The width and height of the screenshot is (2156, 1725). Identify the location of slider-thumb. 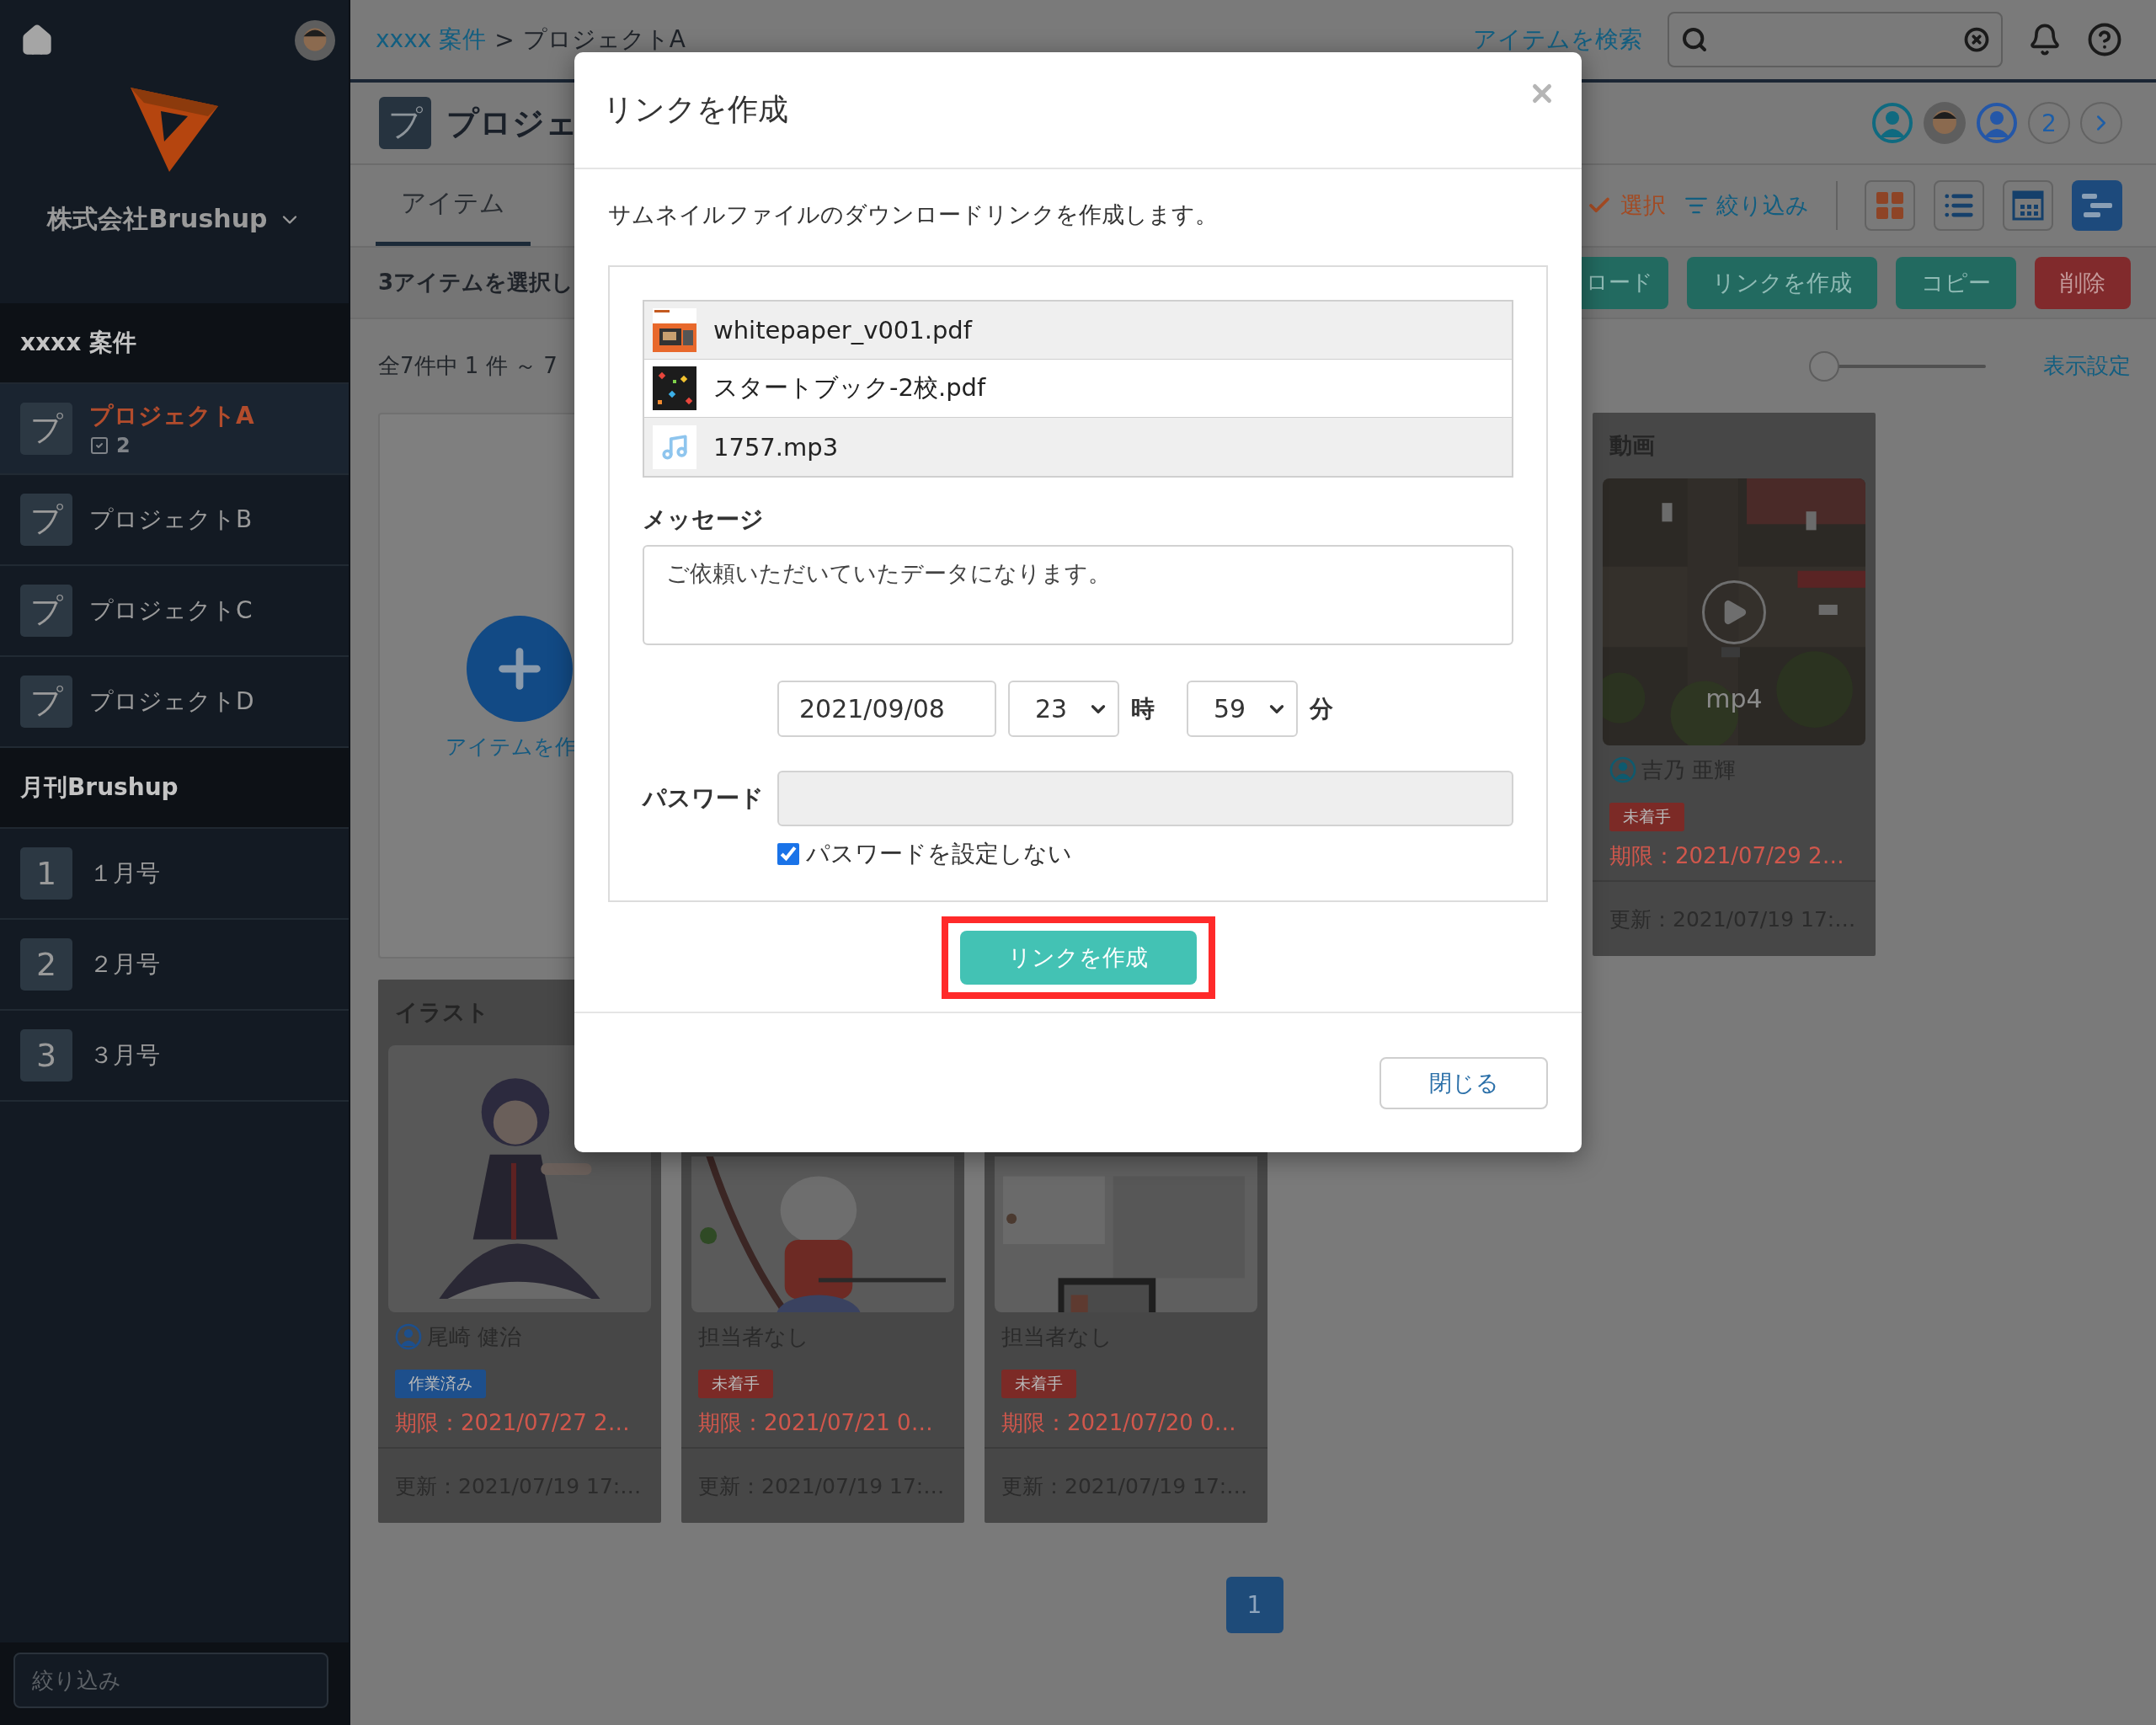
(1823, 366).